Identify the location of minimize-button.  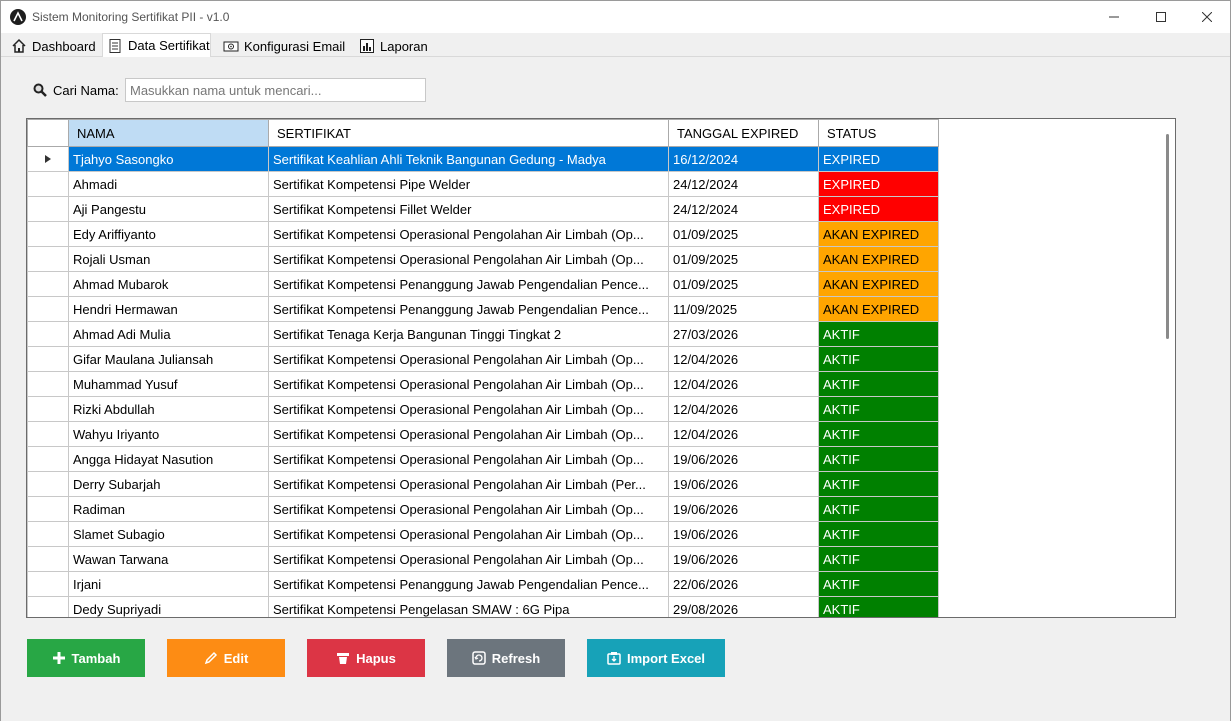
(1114, 17).